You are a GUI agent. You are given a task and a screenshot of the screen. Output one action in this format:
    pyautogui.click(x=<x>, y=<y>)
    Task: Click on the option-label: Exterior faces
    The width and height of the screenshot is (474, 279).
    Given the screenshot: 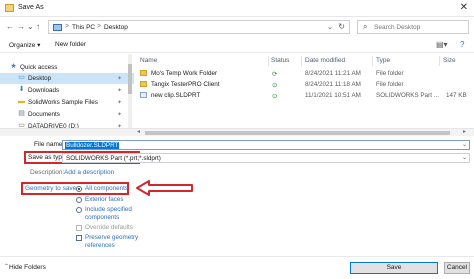 What is the action you would take?
    pyautogui.click(x=104, y=199)
    